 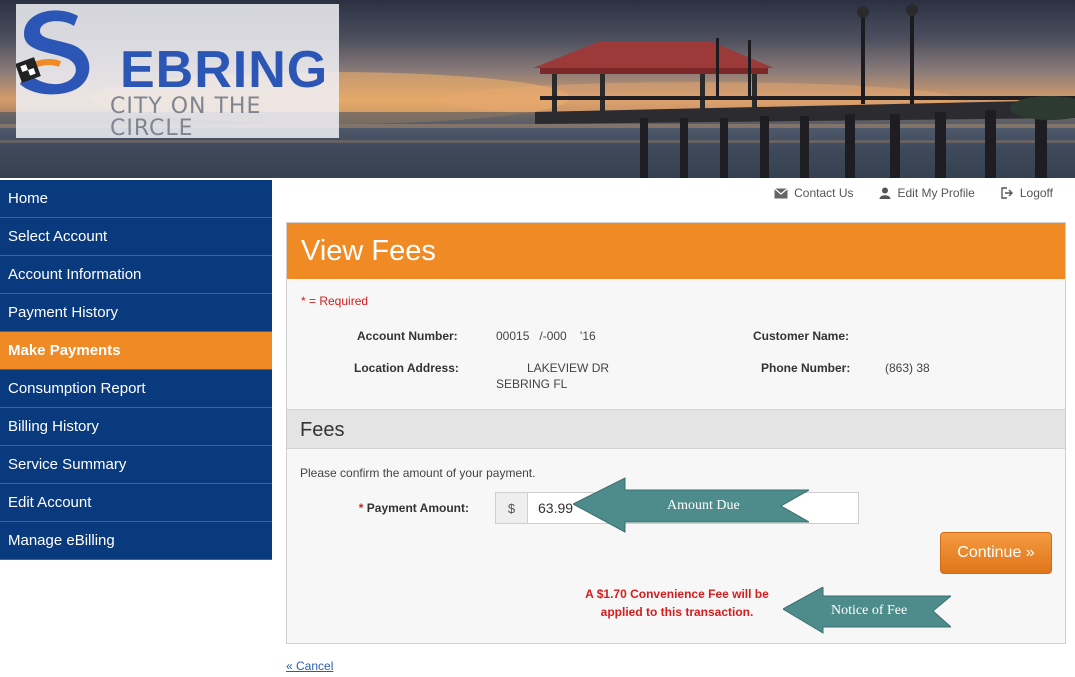 What do you see at coordinates (136, 313) in the screenshot?
I see `sidebar-item-payment-history: Payment History` at bounding box center [136, 313].